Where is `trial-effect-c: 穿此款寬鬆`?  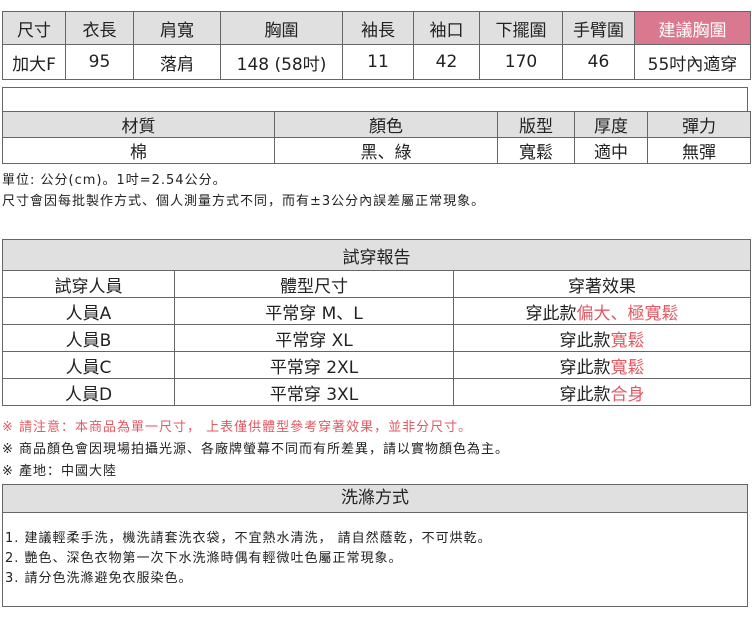 trial-effect-c: 穿此款寬鬆 is located at coordinates (602, 365).